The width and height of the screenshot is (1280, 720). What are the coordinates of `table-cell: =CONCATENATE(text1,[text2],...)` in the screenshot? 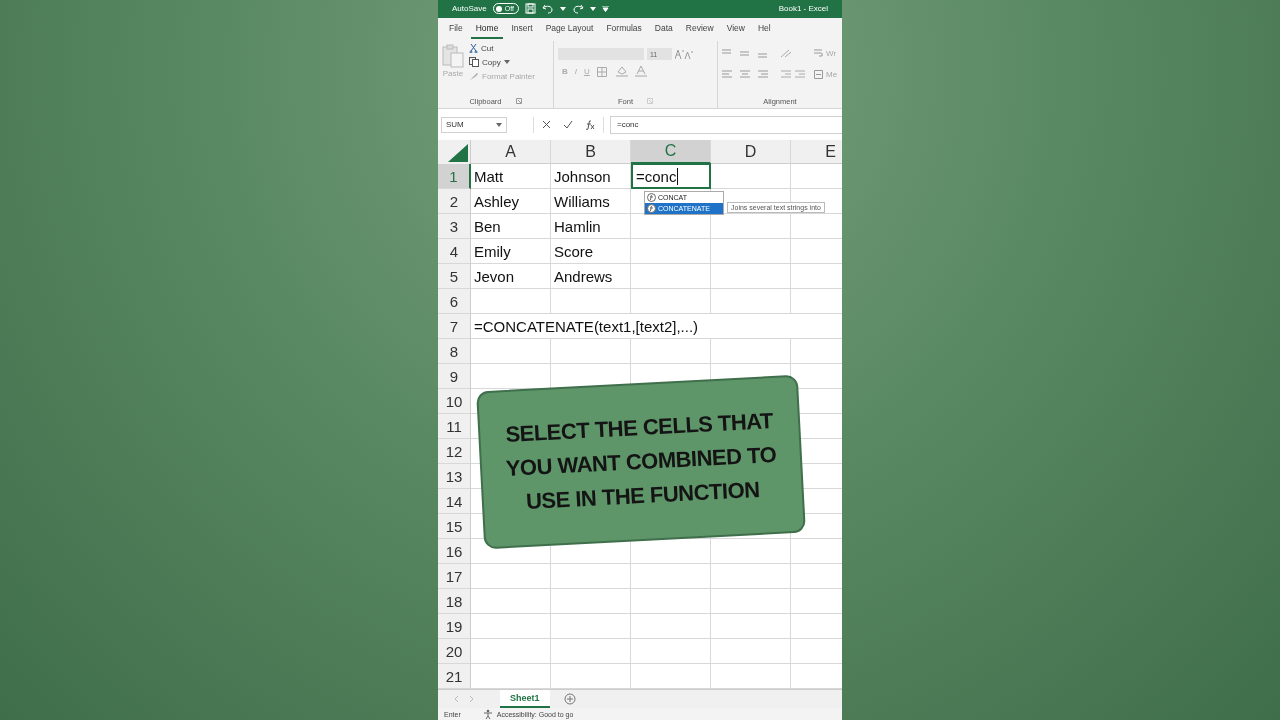 It's located at (631, 326).